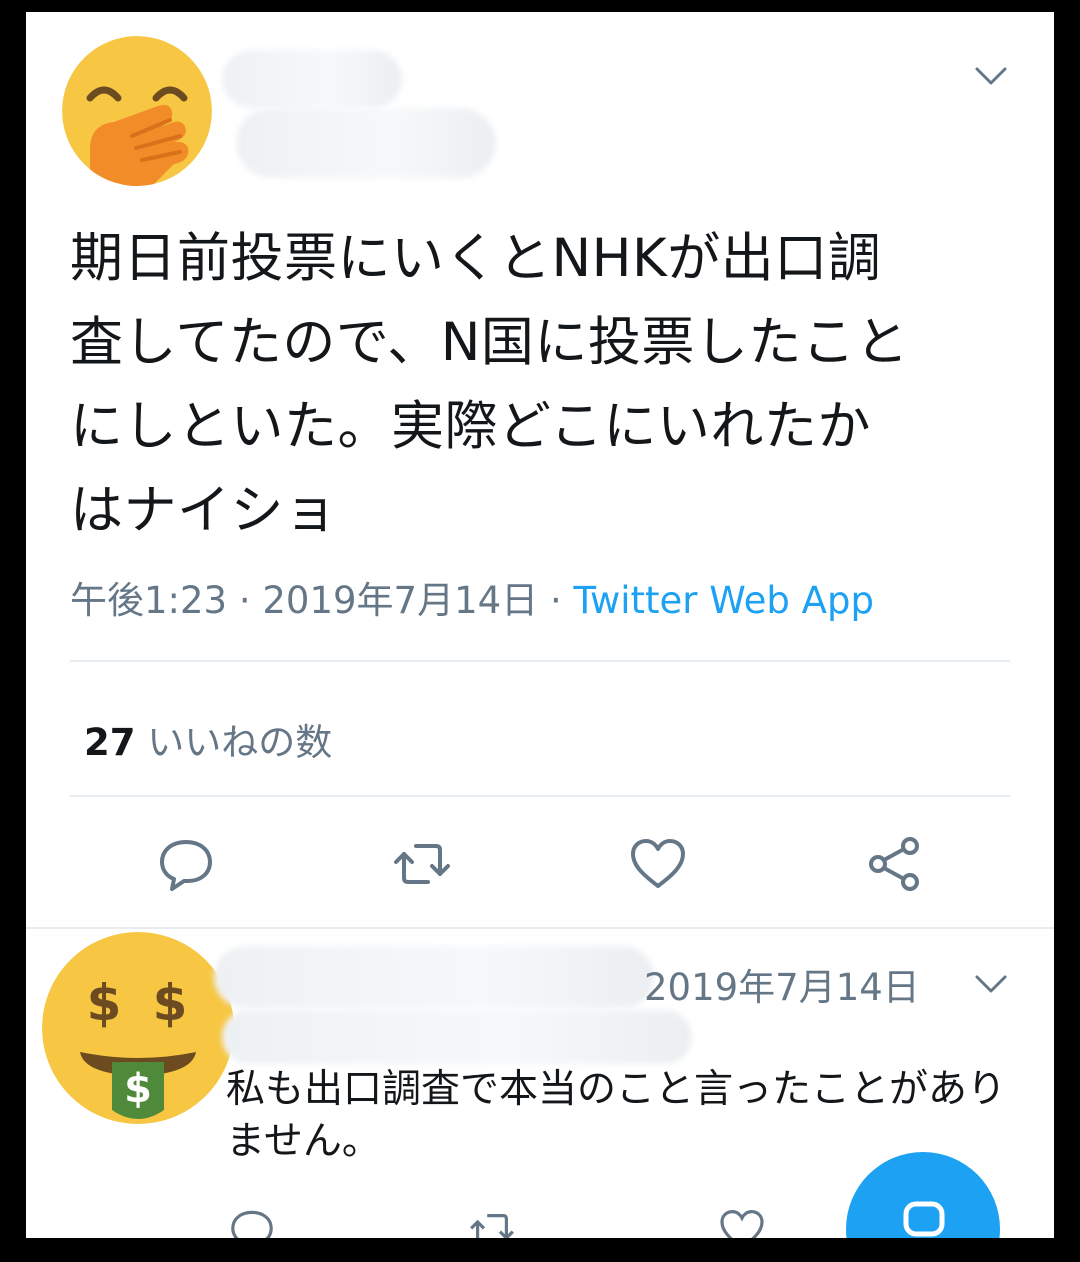 The height and width of the screenshot is (1262, 1080). What do you see at coordinates (616, 1115) in the screenshot?
I see `reply-text: 私も出口調査で本当のこと言ったことがありません。` at bounding box center [616, 1115].